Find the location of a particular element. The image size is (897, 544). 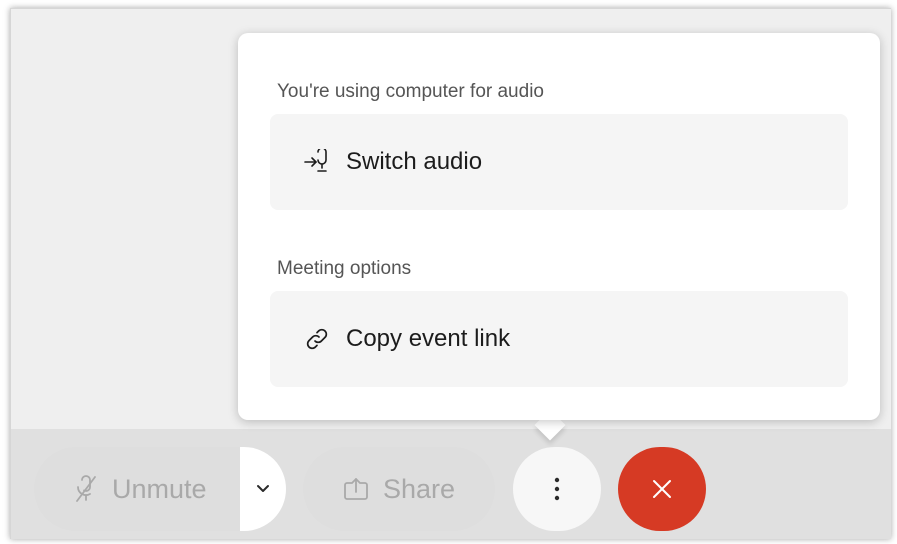

share-button: Share is located at coordinates (399, 489).